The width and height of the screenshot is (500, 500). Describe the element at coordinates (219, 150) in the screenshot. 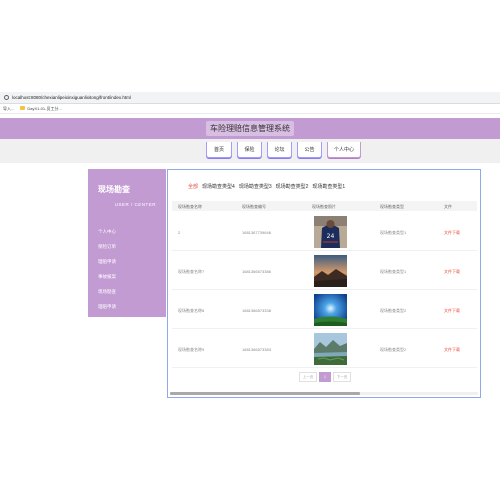

I see `nav-home: 首页` at that location.